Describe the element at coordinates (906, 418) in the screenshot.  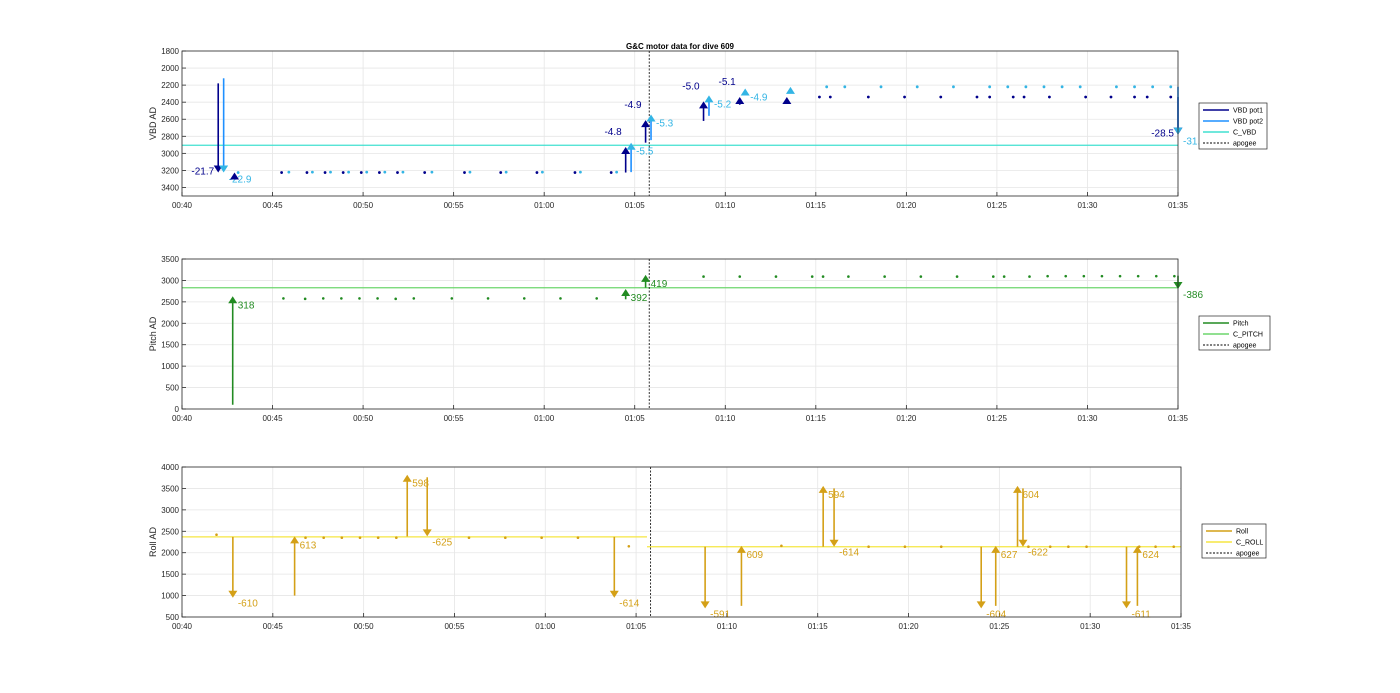
I see `pitch-x-tick-label: 01:20` at that location.